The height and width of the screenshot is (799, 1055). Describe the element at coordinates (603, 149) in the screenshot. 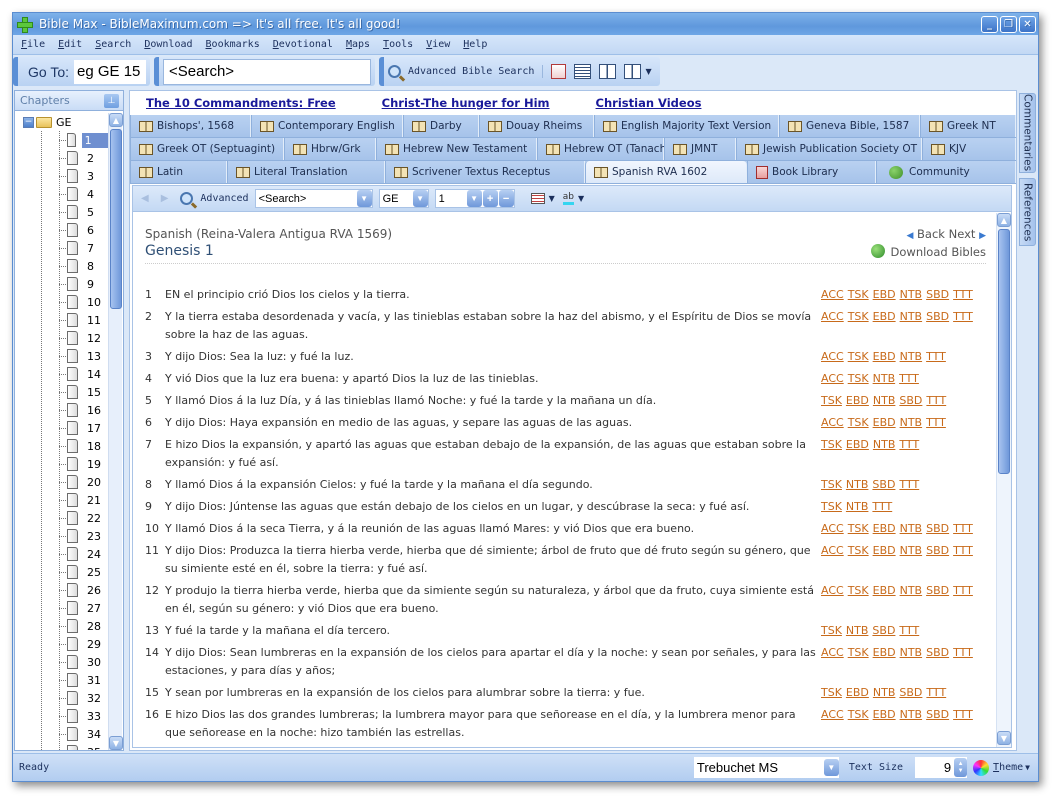

I see `tab-hebrew-ot: Hebrew OT (Tanach)` at that location.